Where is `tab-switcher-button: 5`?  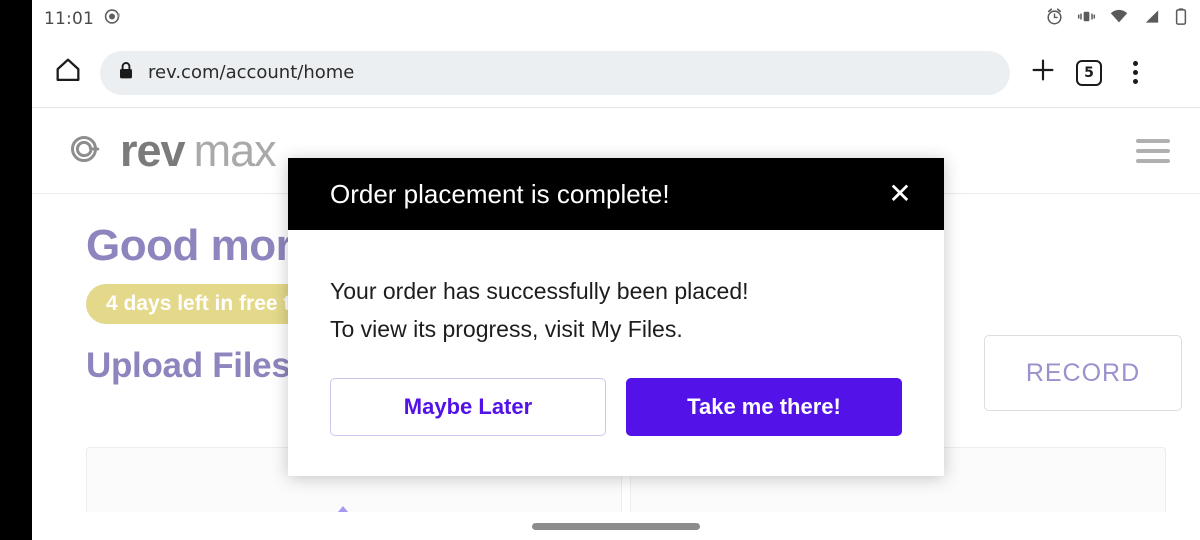
tab-switcher-button: 5 is located at coordinates (1089, 73).